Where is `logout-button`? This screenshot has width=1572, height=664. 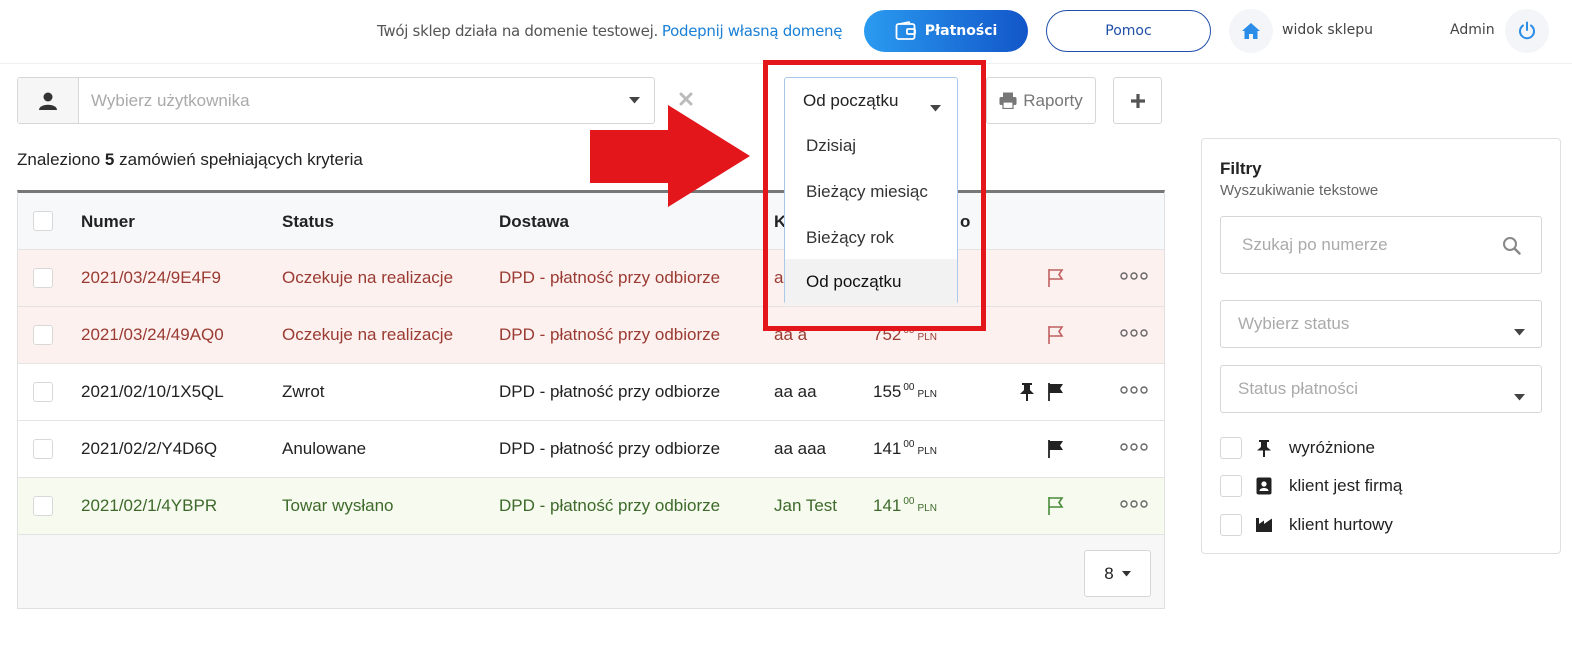
logout-button is located at coordinates (1527, 31).